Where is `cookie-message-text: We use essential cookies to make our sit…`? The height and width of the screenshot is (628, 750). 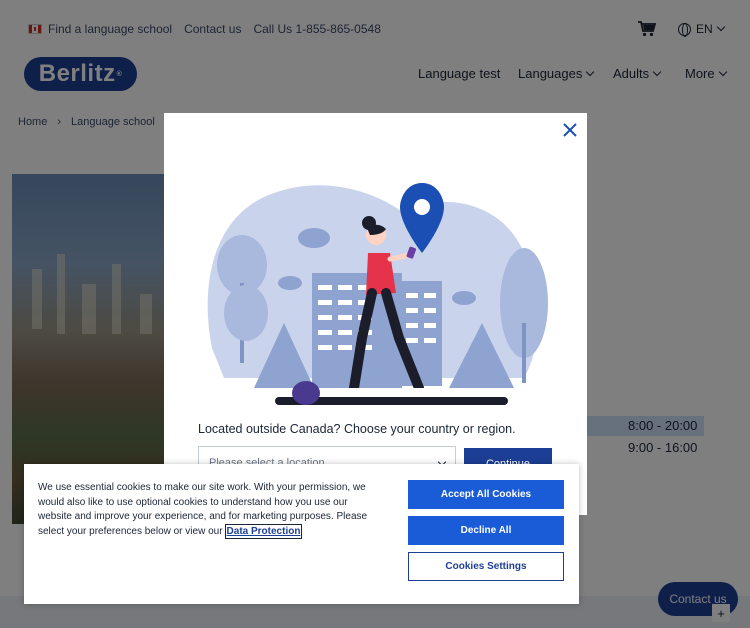 cookie-message-text: We use essential cookies to make our sit… is located at coordinates (203, 509).